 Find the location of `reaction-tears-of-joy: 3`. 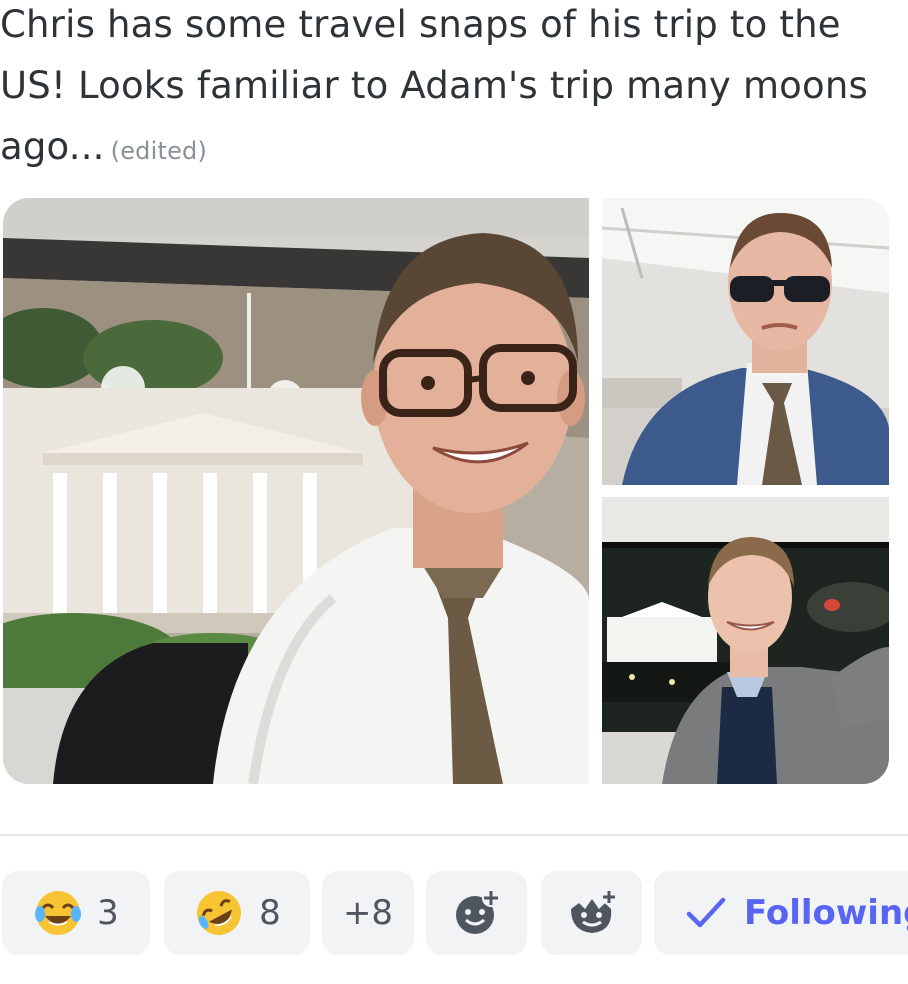

reaction-tears-of-joy: 3 is located at coordinates (76, 913).